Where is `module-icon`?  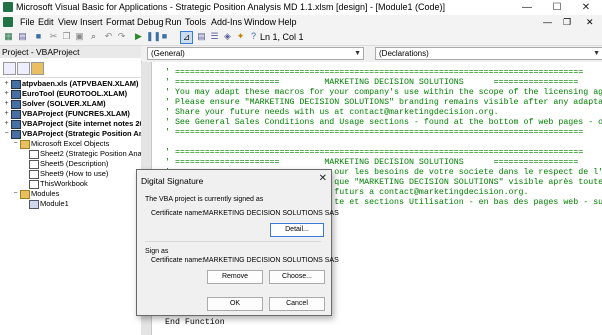 module-icon is located at coordinates (34, 204).